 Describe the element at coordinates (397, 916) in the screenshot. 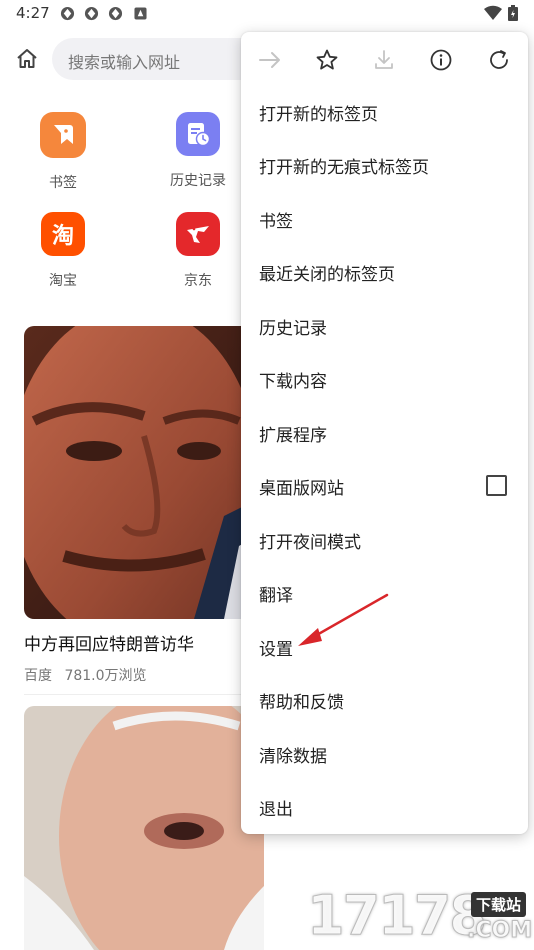

I see `watermark-text: 17178` at that location.